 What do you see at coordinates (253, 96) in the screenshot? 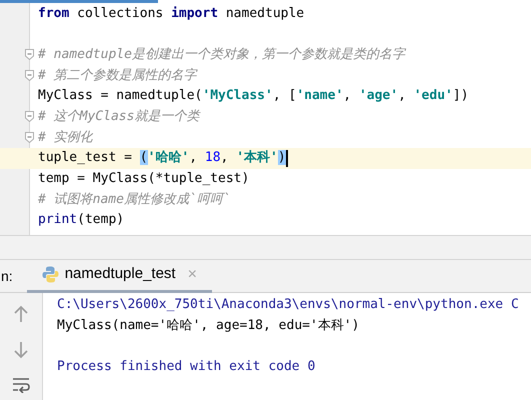
I see `code-line: MyClass = namedtuple('MyClass', ['name', 'age', 'edu'])` at bounding box center [253, 96].